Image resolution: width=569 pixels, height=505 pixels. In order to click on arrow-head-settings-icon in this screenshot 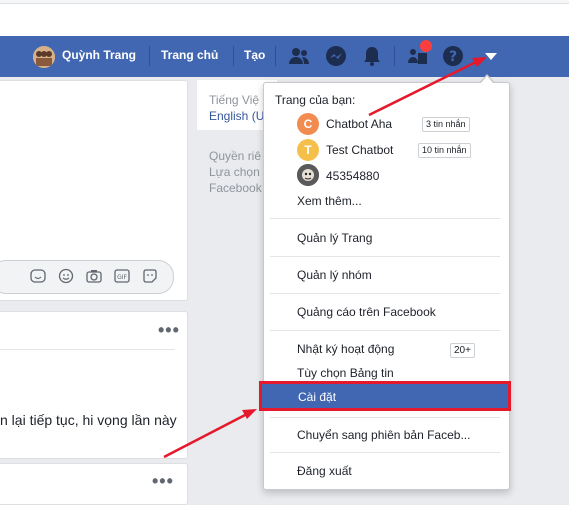, I will do `click(249, 414)`.